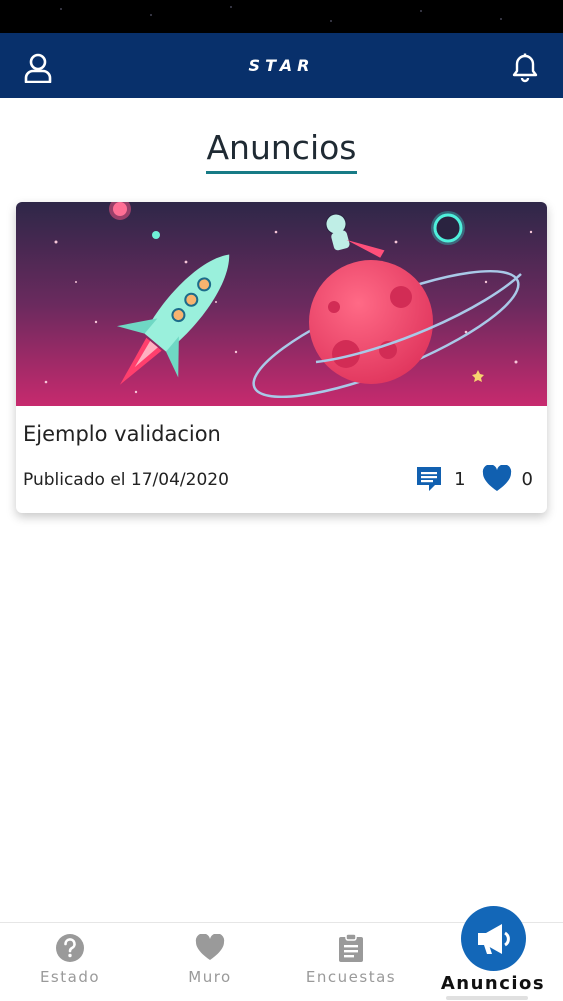 The height and width of the screenshot is (1001, 563). I want to click on comments-button, so click(429, 479).